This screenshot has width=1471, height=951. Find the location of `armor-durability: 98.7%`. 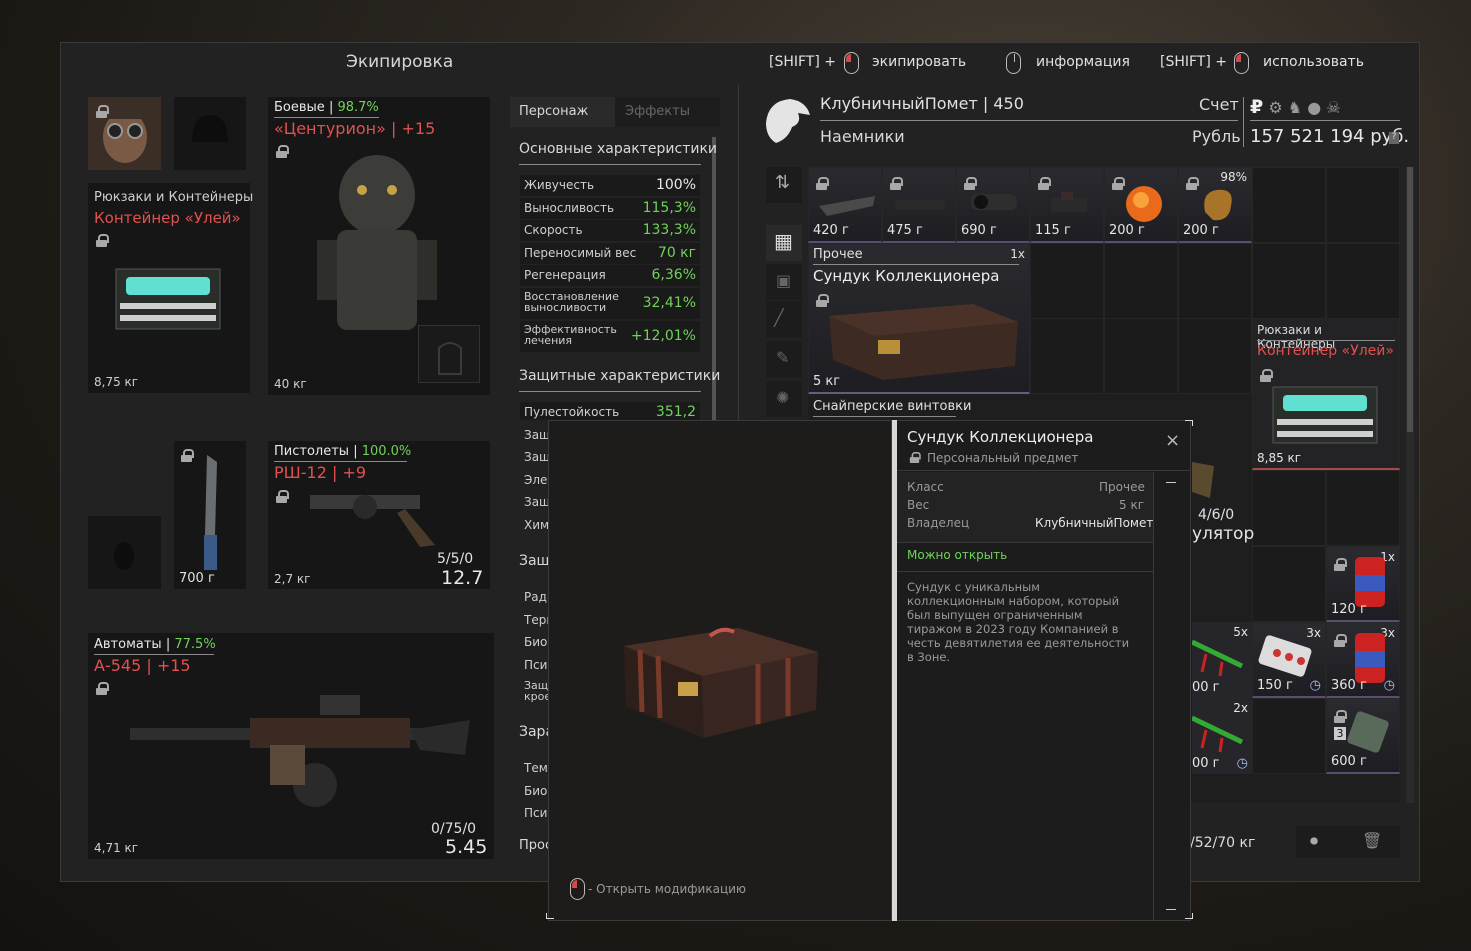

armor-durability: 98.7% is located at coordinates (358, 107).